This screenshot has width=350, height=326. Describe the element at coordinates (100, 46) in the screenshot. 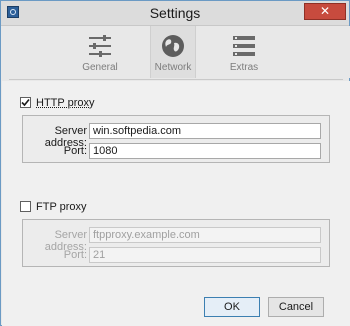

I see `sliders-icon` at that location.